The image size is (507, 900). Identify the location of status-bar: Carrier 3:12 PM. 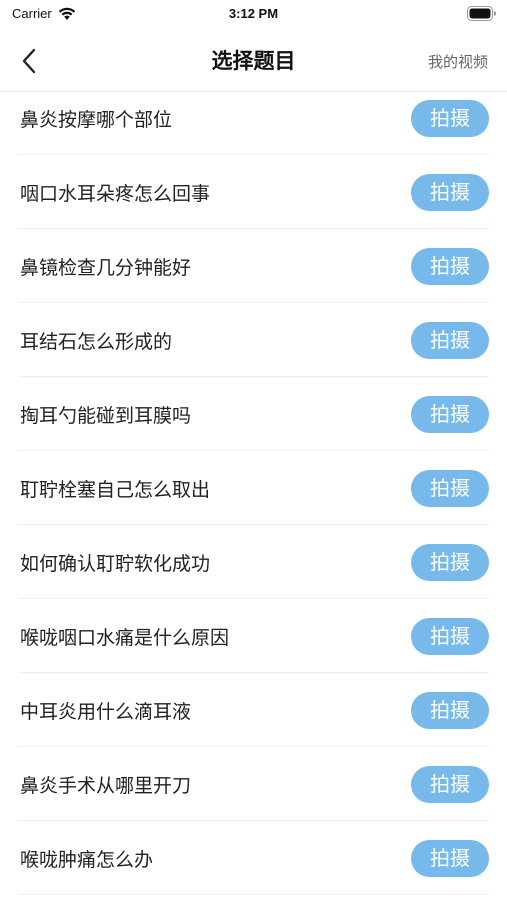
(253, 15).